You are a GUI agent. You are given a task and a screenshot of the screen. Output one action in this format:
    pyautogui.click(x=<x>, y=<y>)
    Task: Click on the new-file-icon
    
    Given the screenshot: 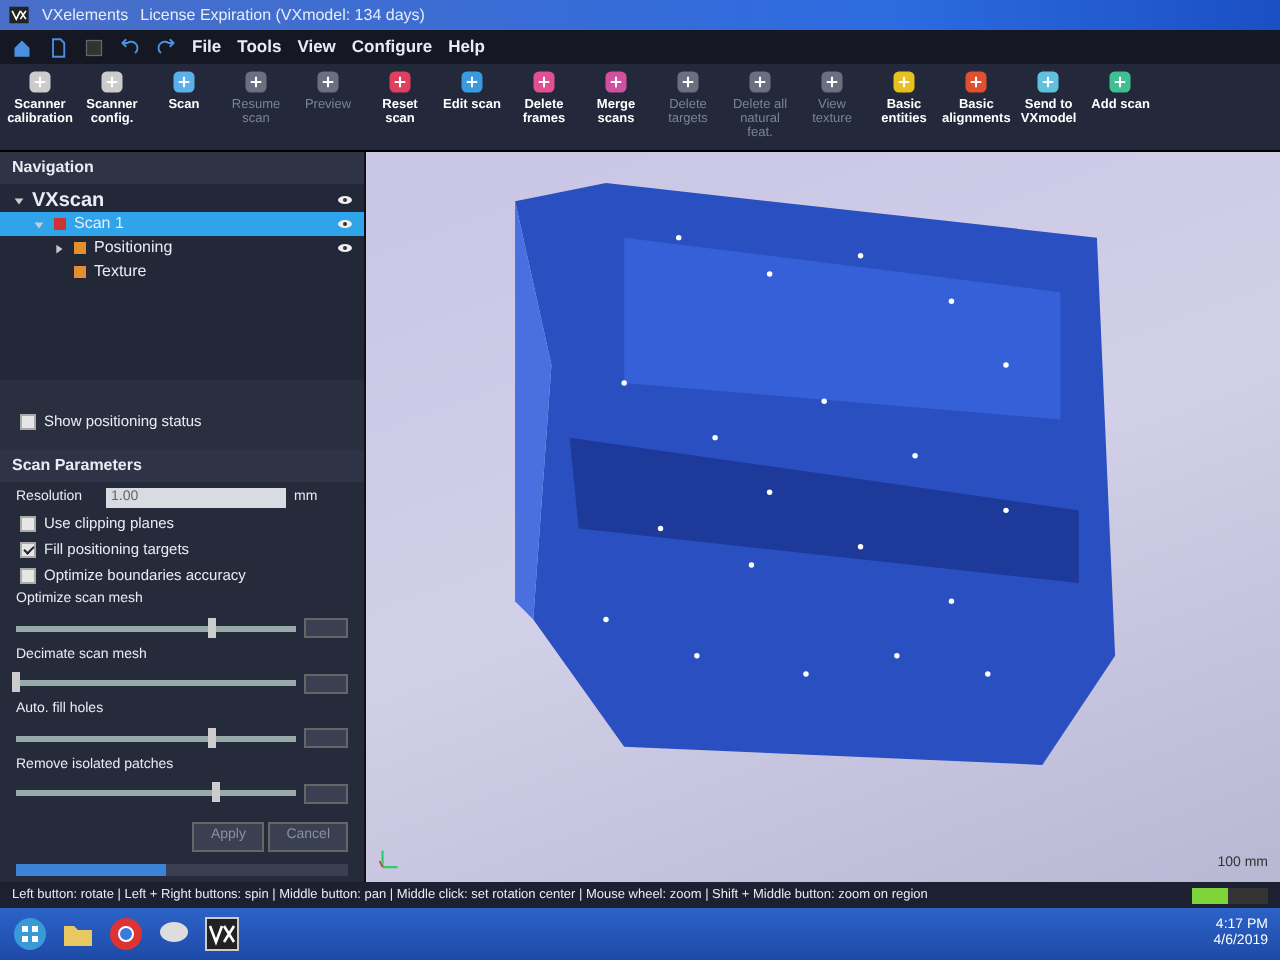 What is the action you would take?
    pyautogui.click(x=58, y=47)
    